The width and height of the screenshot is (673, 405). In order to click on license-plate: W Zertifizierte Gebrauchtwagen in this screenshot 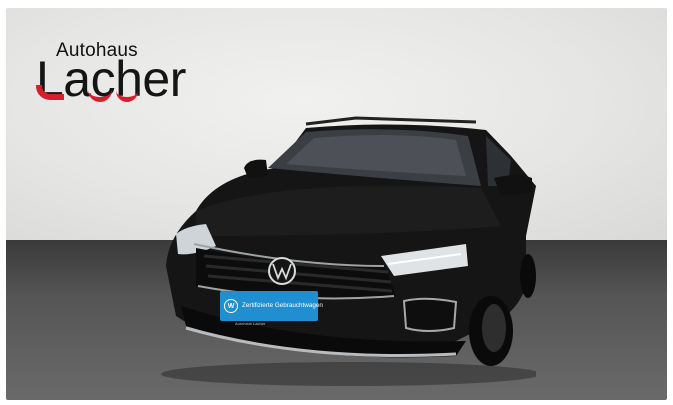, I will do `click(271, 306)`.